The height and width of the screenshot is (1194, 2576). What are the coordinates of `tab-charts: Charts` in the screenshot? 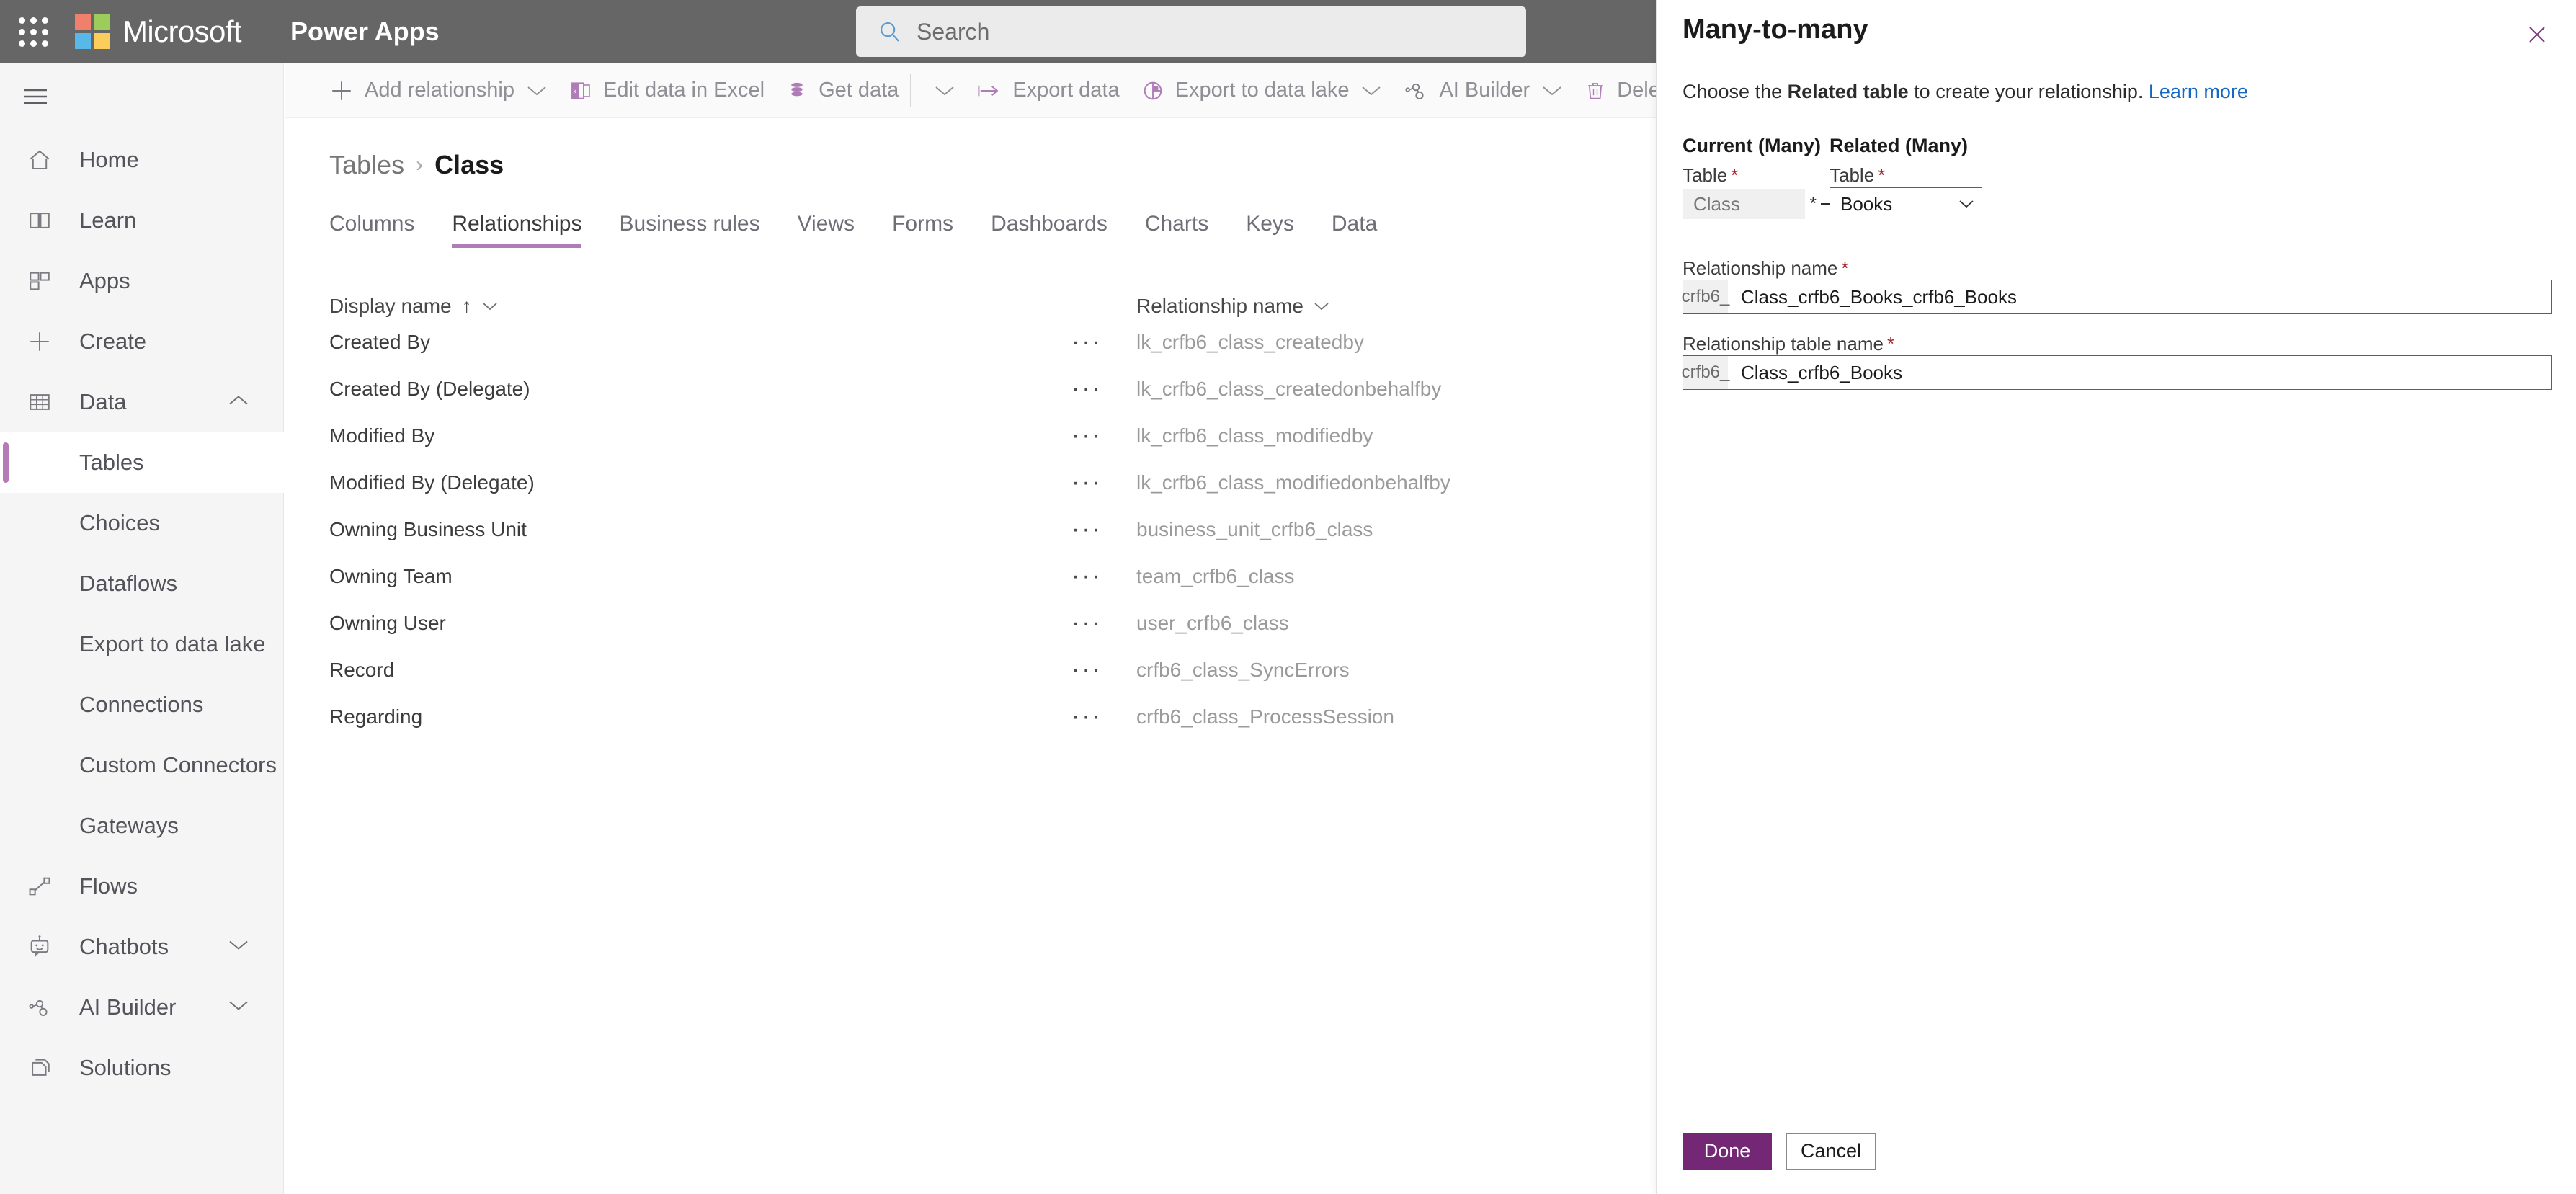 It's located at (1176, 230).